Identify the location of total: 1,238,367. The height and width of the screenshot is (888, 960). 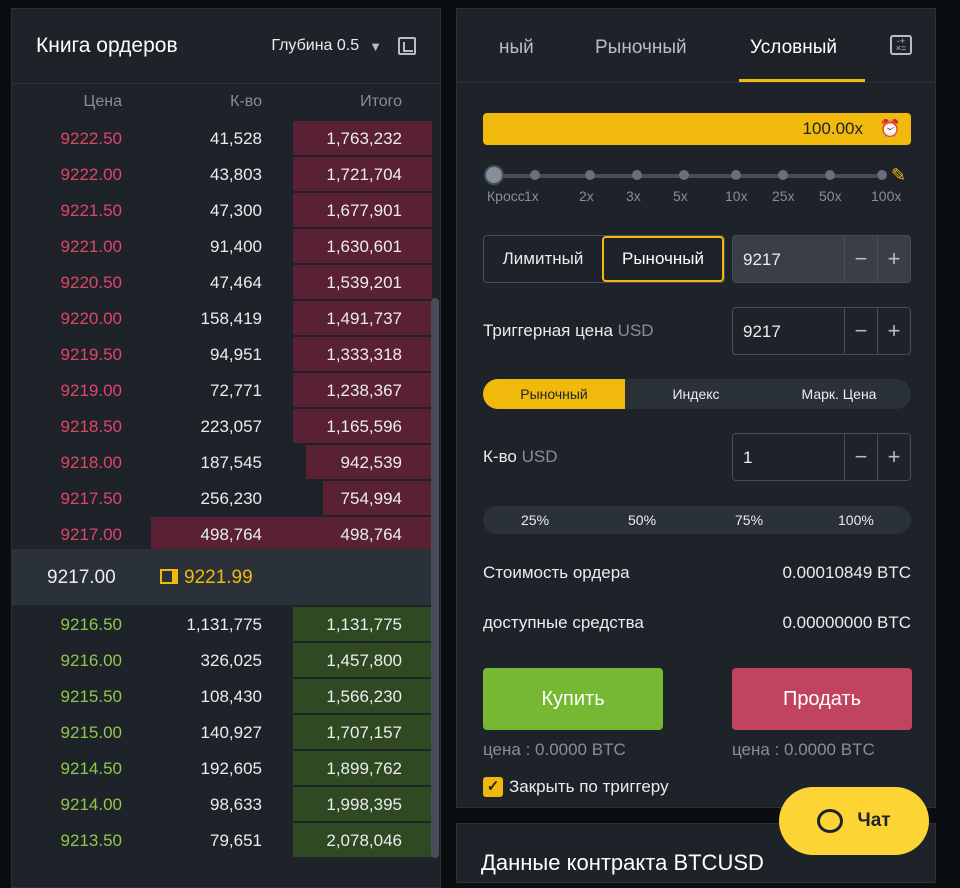
(364, 390).